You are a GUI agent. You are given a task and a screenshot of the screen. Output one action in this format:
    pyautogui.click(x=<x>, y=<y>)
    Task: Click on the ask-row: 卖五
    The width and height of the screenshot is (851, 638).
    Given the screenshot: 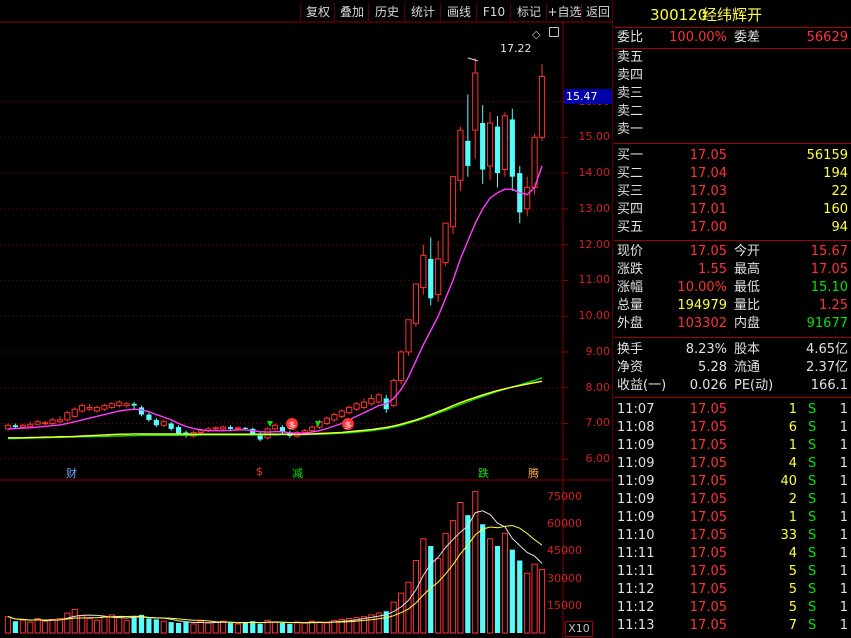 What is the action you would take?
    pyautogui.click(x=732, y=58)
    